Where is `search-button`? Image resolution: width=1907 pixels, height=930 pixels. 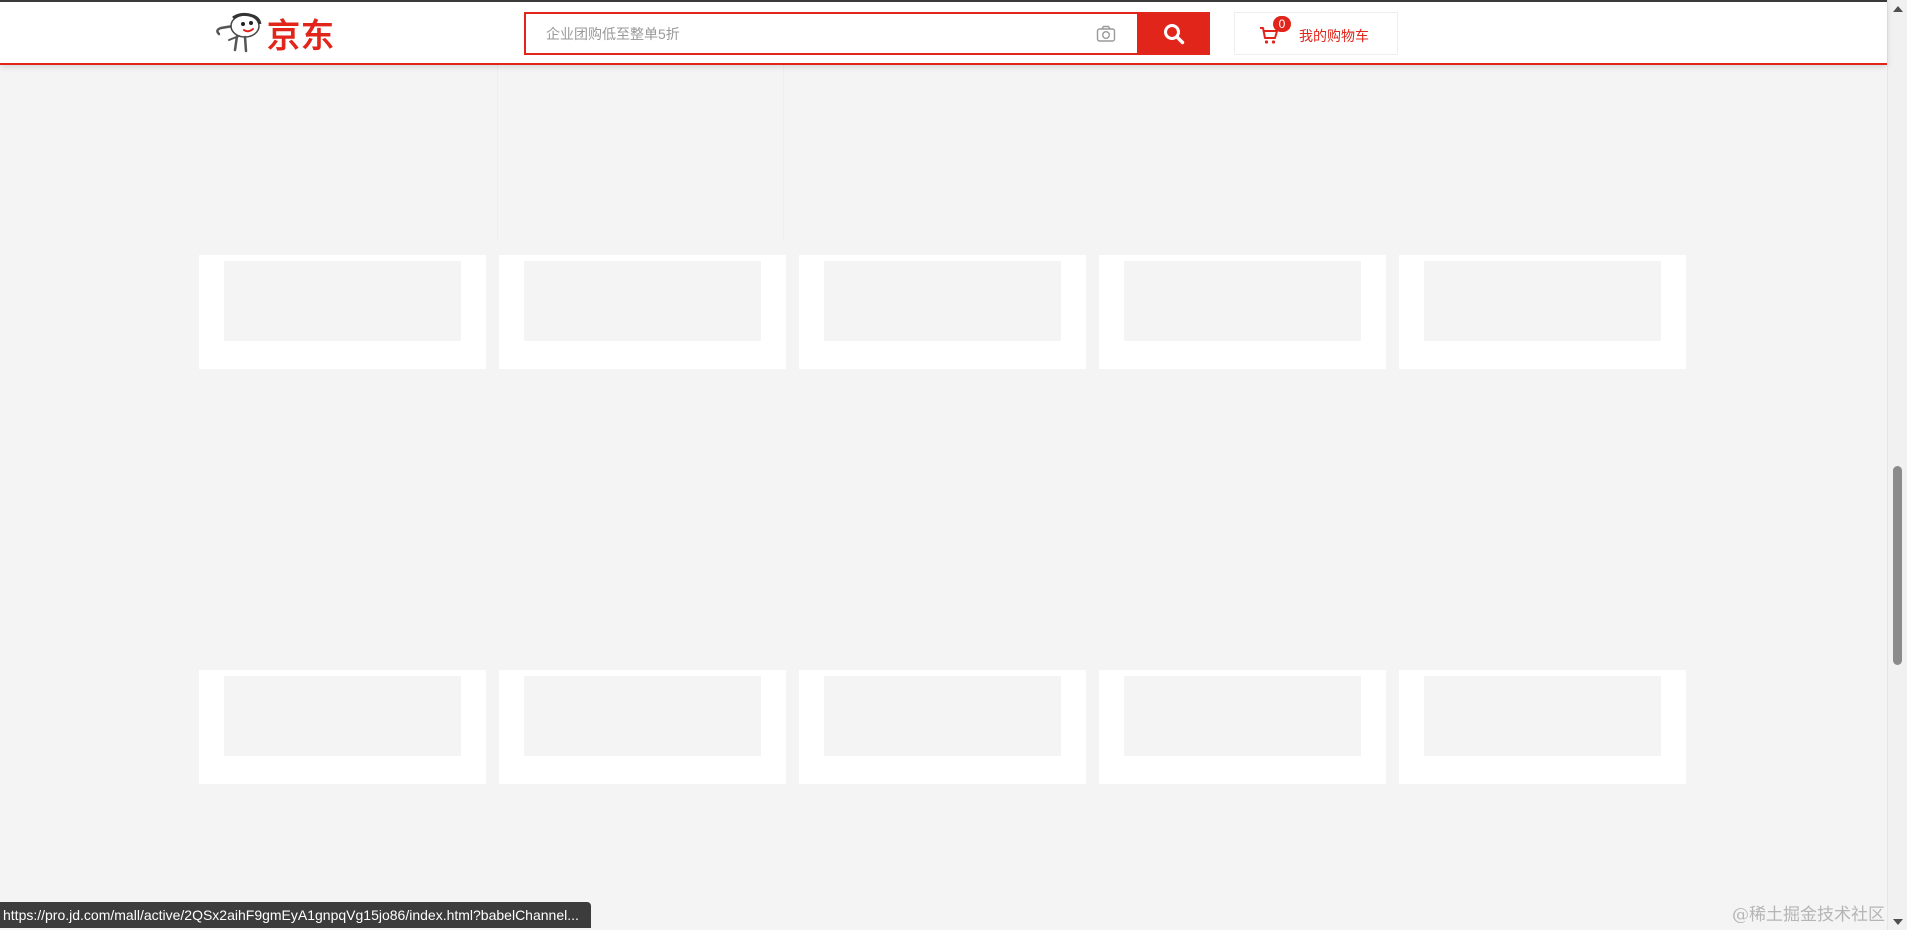
search-button is located at coordinates (1173, 33).